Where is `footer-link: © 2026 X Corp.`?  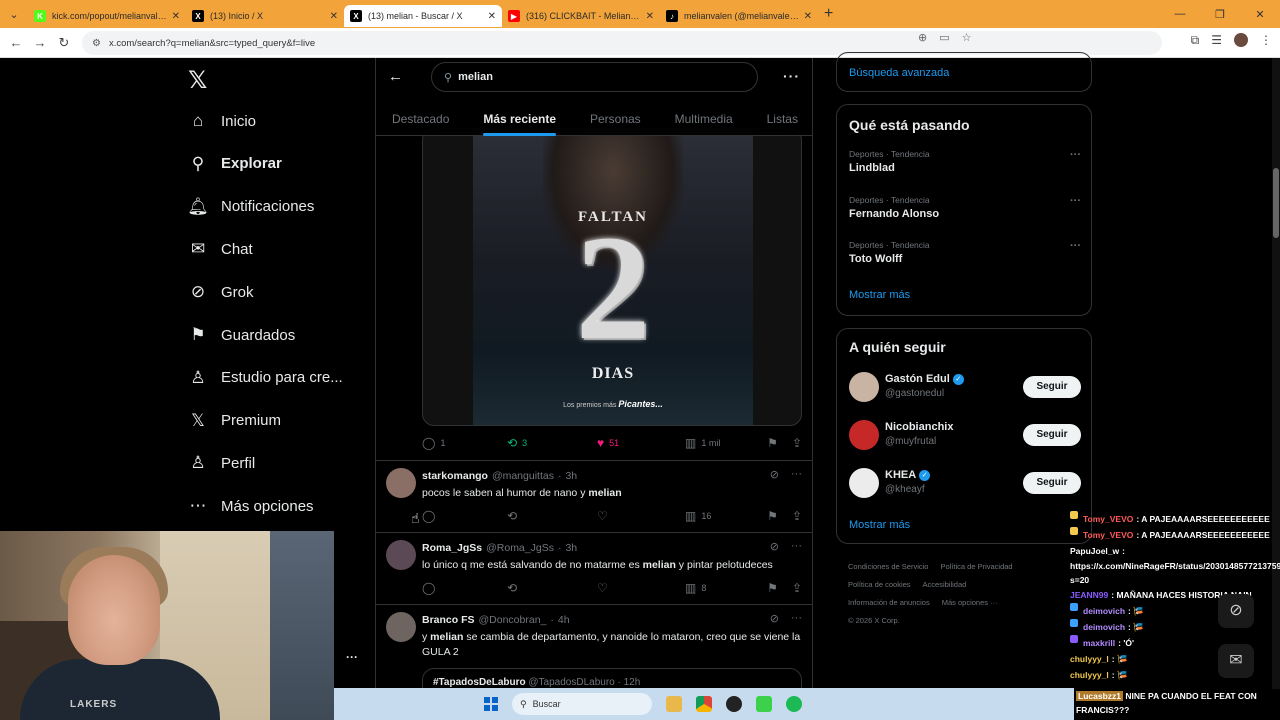
footer-link: © 2026 X Corp. is located at coordinates (874, 620).